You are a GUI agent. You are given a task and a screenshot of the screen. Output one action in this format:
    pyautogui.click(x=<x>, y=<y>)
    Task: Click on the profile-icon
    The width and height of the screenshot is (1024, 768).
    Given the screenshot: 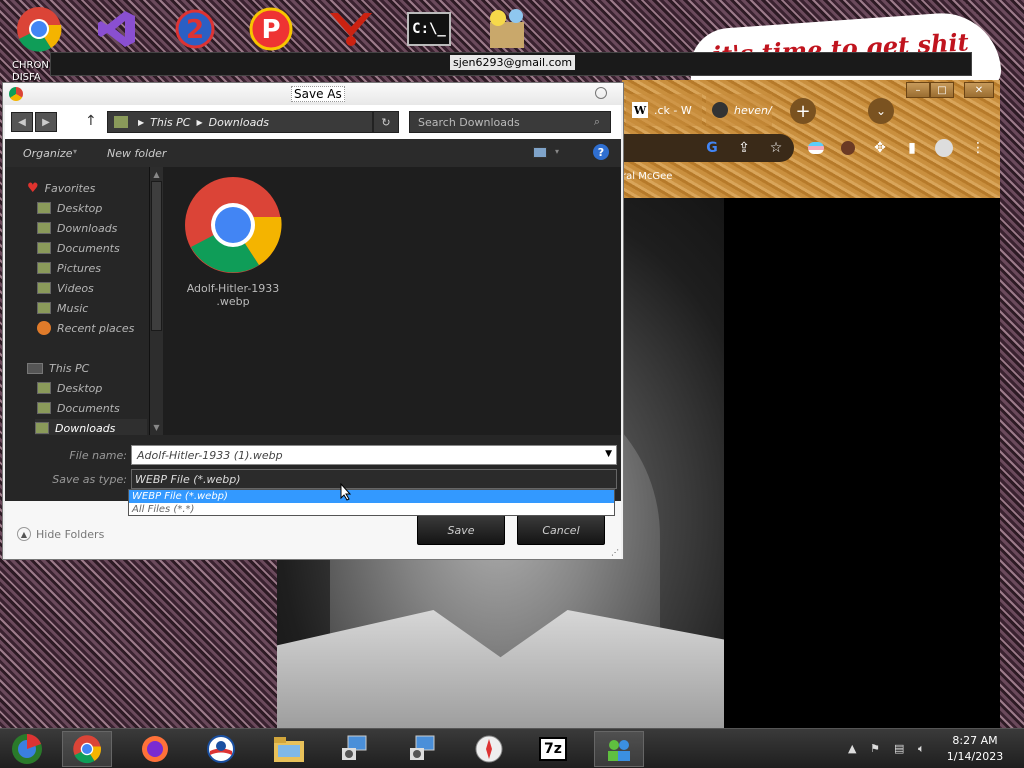 What is the action you would take?
    pyautogui.click(x=944, y=148)
    